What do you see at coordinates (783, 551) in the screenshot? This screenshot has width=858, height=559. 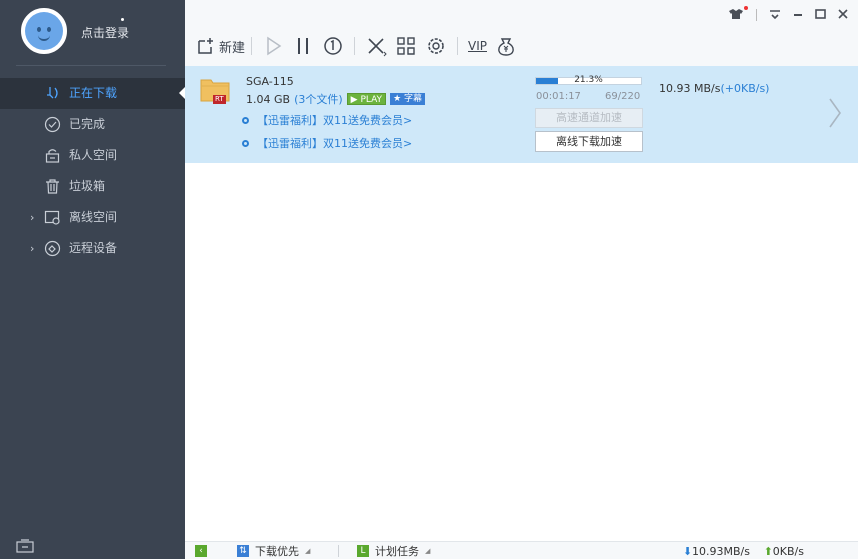 I see `total-upload-speed: ⬆0KB/s` at bounding box center [783, 551].